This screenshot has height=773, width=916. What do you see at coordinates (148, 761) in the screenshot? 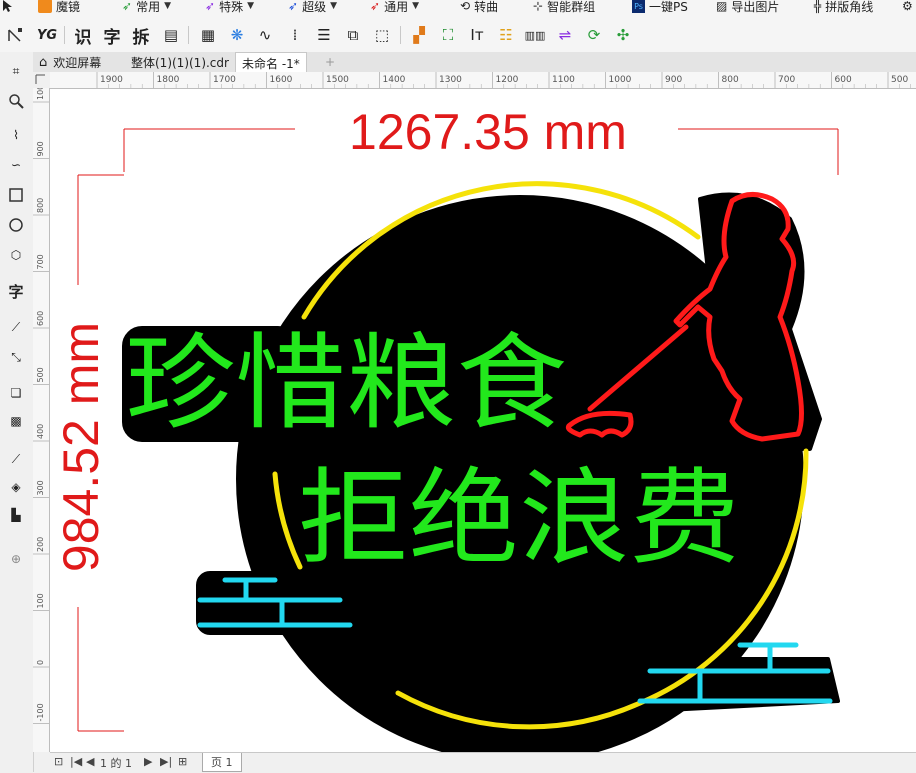
I see `next-page-icon: ▶` at bounding box center [148, 761].